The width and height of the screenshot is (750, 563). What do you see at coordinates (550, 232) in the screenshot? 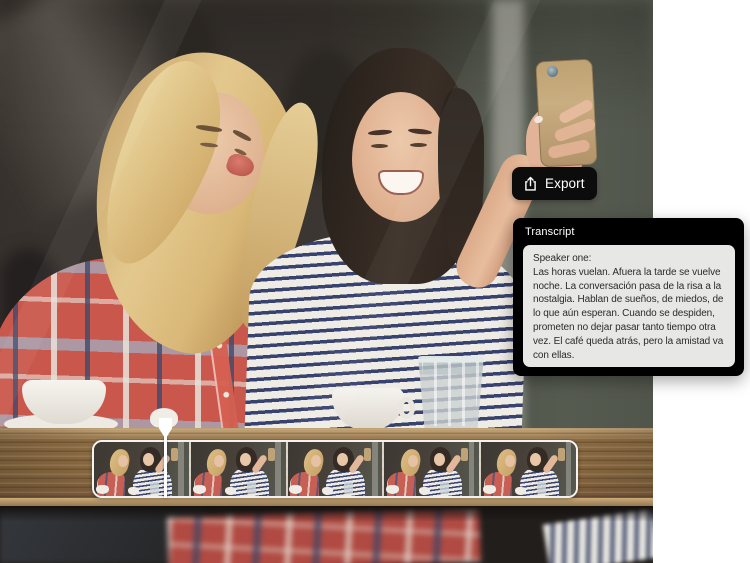
I see `transcript-panel-title: Transcript` at bounding box center [550, 232].